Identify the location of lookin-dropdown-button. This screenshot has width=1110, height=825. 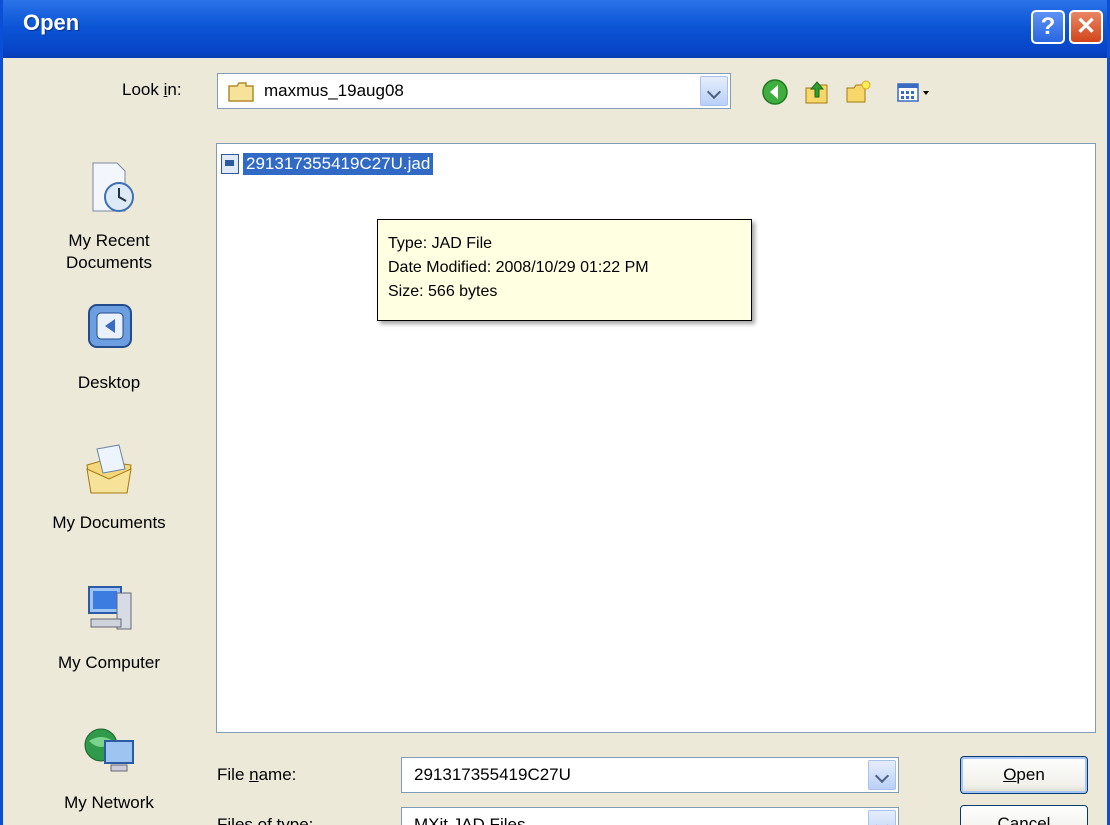
(714, 91).